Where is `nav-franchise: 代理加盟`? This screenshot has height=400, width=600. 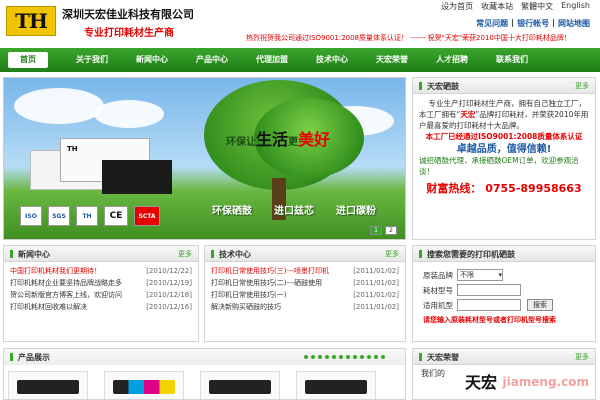
nav-franchise: 代理加盟 is located at coordinates (272, 60).